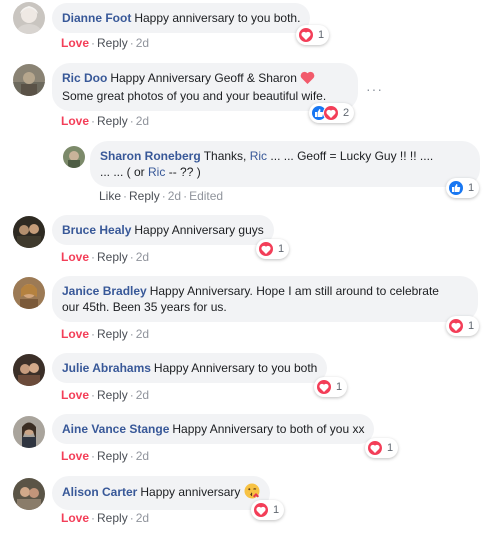 This screenshot has width=485, height=535. I want to click on comment-author-link: Sharon Roneberg, so click(150, 156).